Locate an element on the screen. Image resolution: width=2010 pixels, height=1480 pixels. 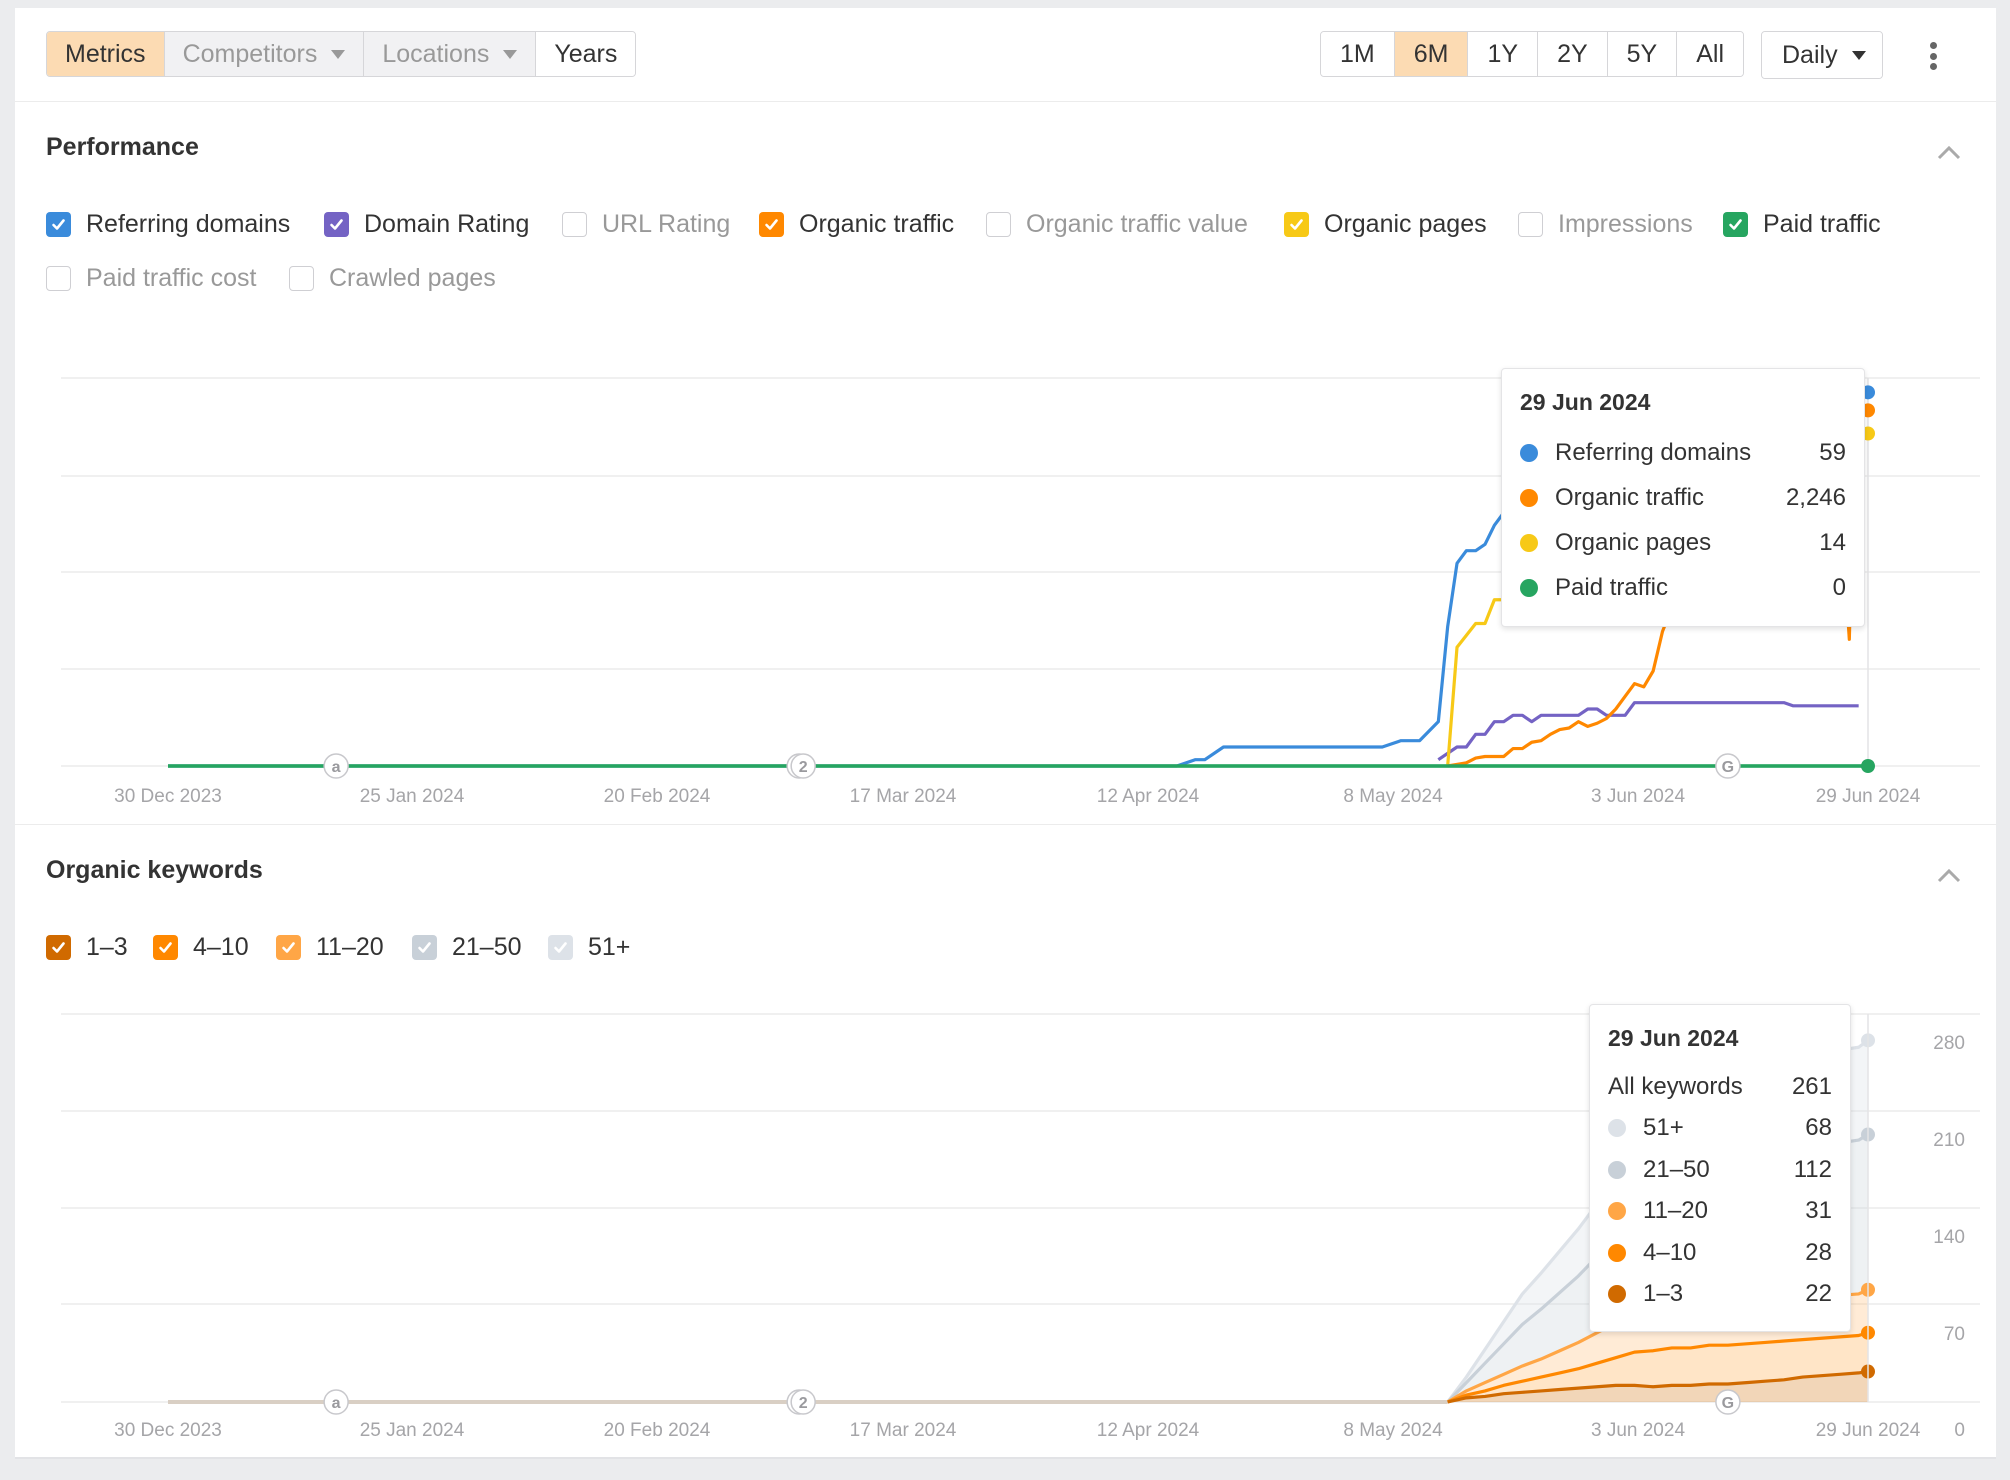
annotation-marker-2: 2 is located at coordinates (801, 1402).